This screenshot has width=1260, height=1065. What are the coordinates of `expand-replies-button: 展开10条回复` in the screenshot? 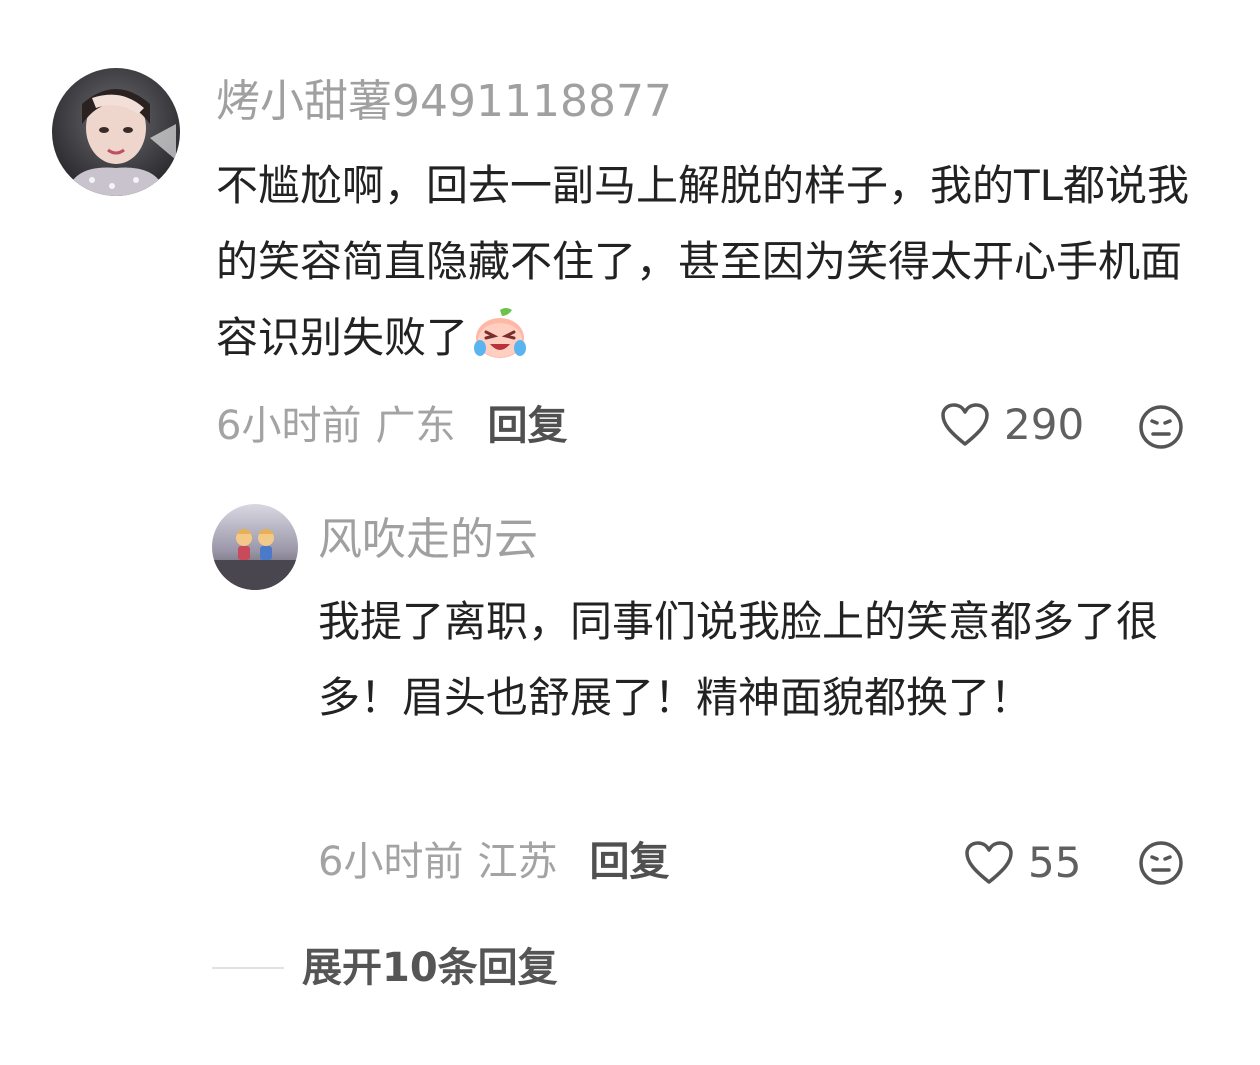 It's located at (385, 968).